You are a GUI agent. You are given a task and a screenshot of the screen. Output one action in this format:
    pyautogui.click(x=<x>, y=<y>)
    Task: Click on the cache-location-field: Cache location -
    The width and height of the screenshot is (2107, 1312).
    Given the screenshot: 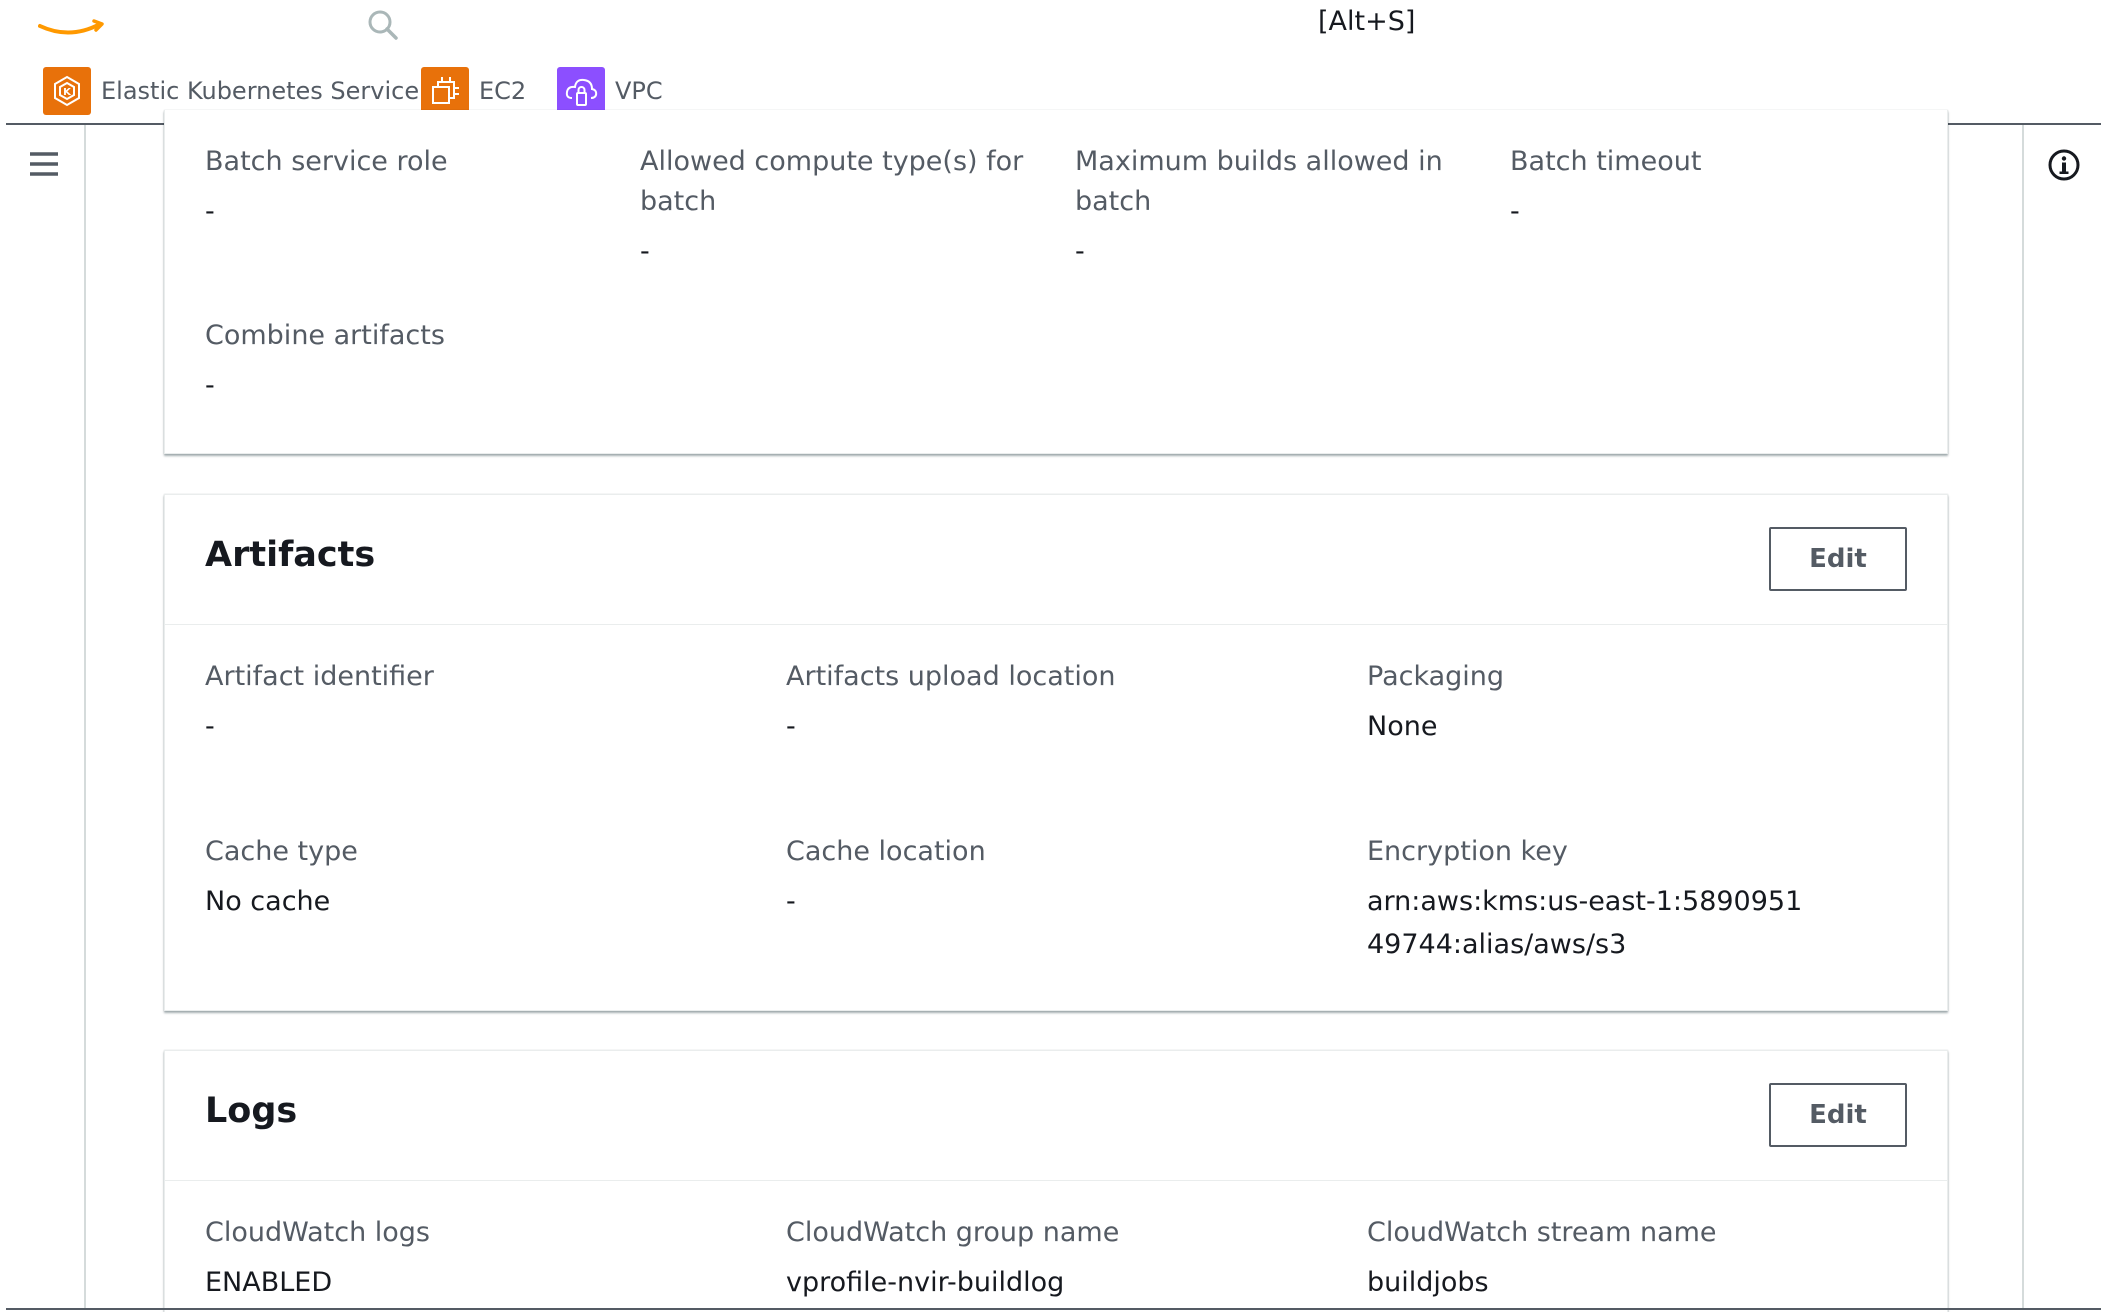 What is the action you would take?
    pyautogui.click(x=1056, y=877)
    